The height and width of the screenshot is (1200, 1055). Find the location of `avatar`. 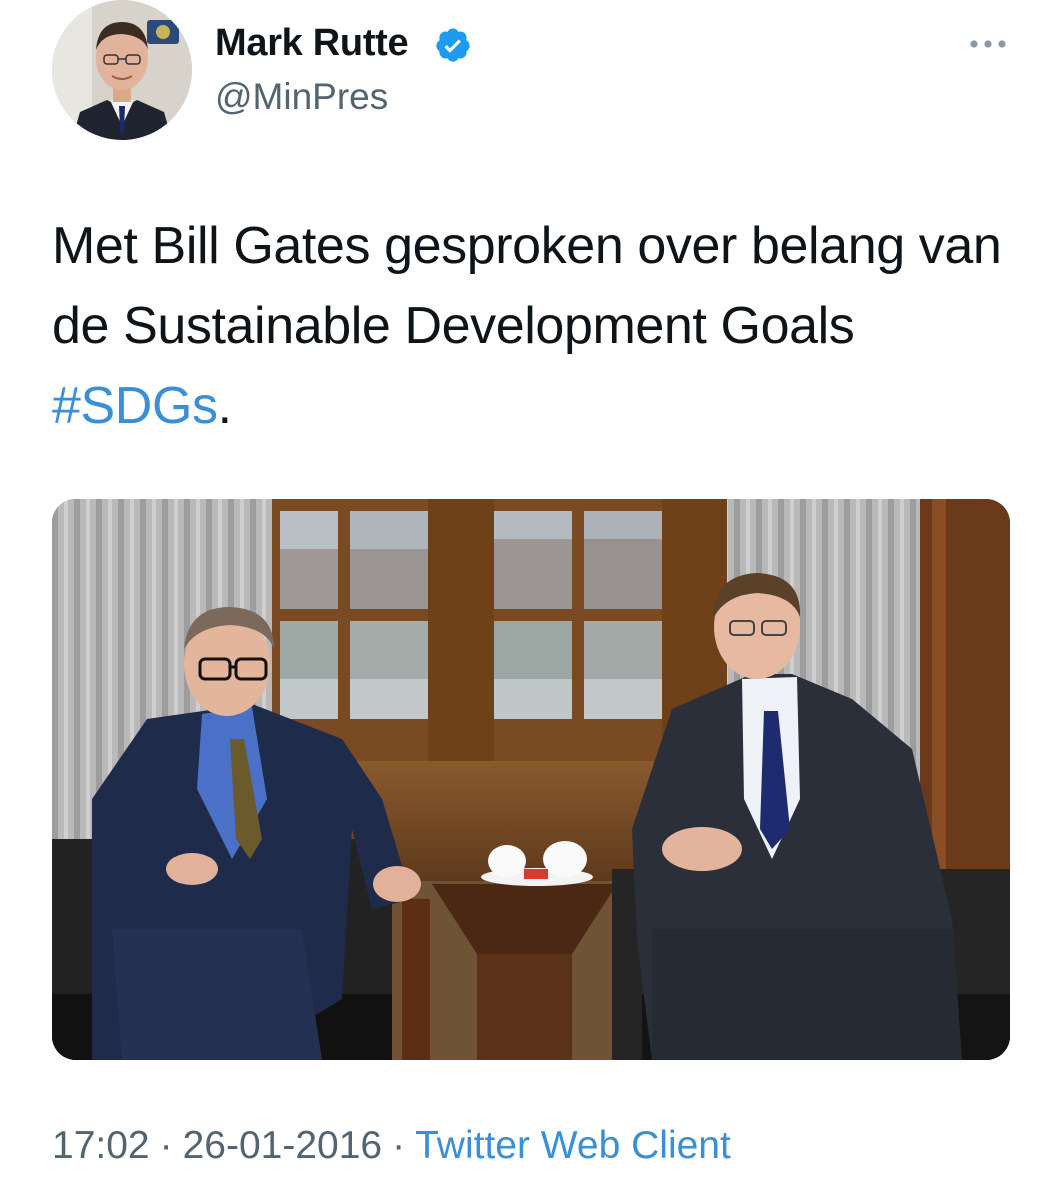

avatar is located at coordinates (122, 70).